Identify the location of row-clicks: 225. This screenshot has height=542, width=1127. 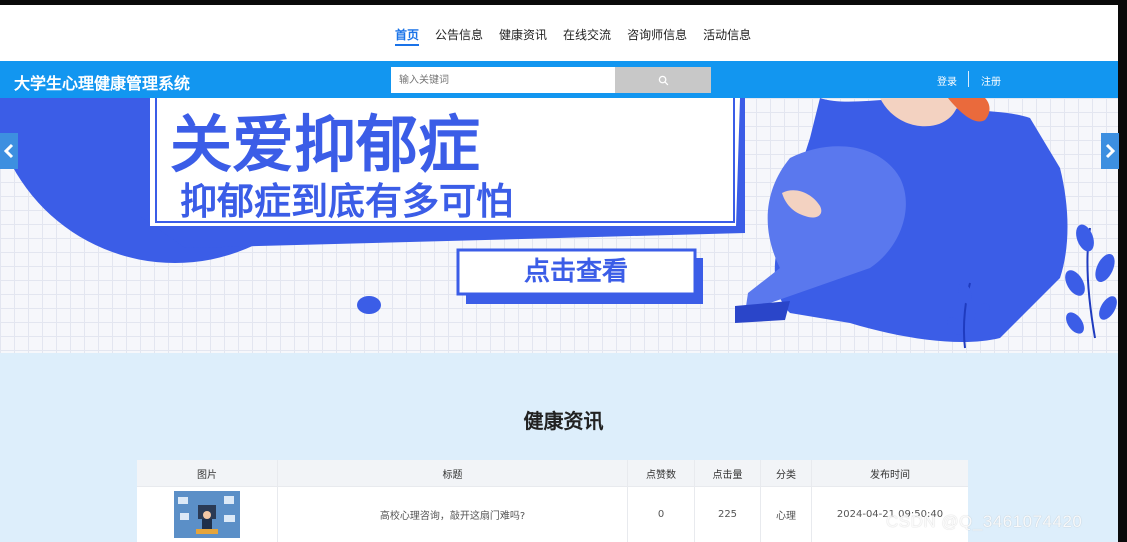
(728, 514).